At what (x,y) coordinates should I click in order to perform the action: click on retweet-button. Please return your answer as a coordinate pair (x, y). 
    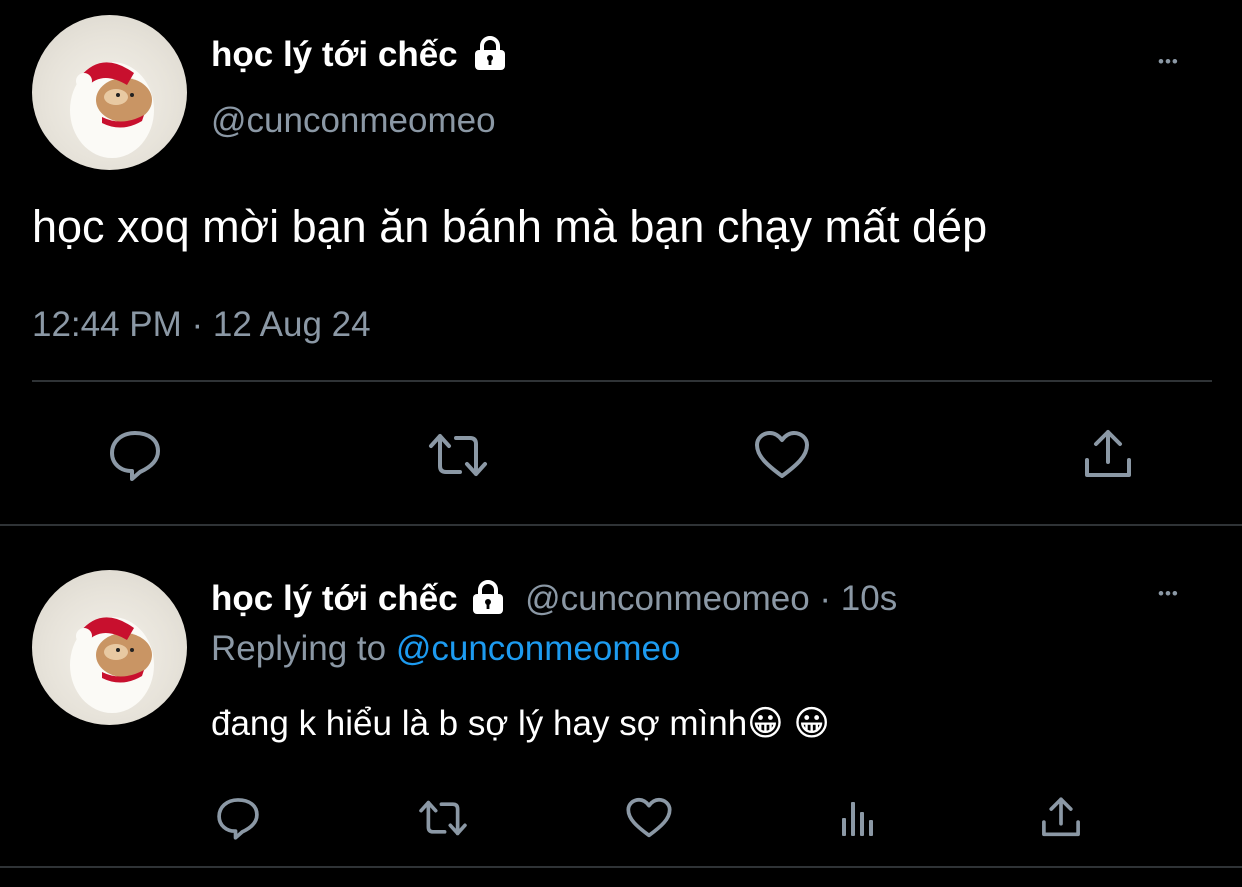
    Looking at the image, I should click on (458, 455).